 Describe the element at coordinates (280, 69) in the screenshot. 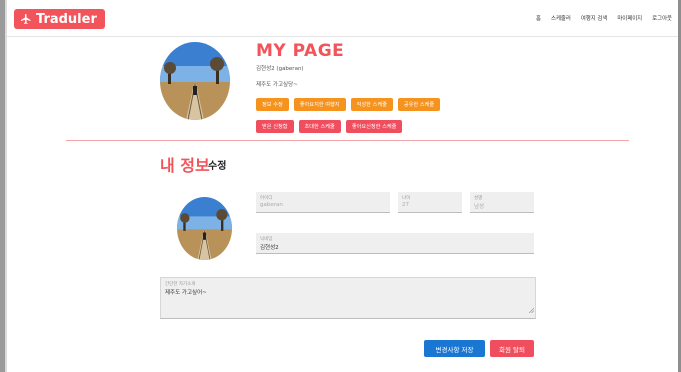

I see `user-name-id: 김현성2 (gaberan)` at that location.